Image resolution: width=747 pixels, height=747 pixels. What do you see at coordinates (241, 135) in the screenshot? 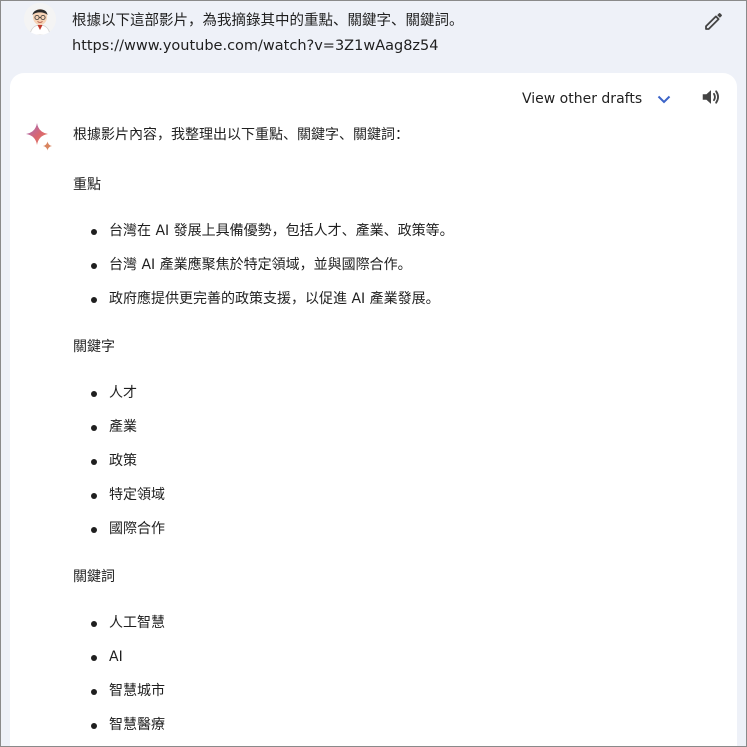
I see `response-intro: 根據影片內容，我整理出以下重點、關鍵字、關鍵詞：` at bounding box center [241, 135].